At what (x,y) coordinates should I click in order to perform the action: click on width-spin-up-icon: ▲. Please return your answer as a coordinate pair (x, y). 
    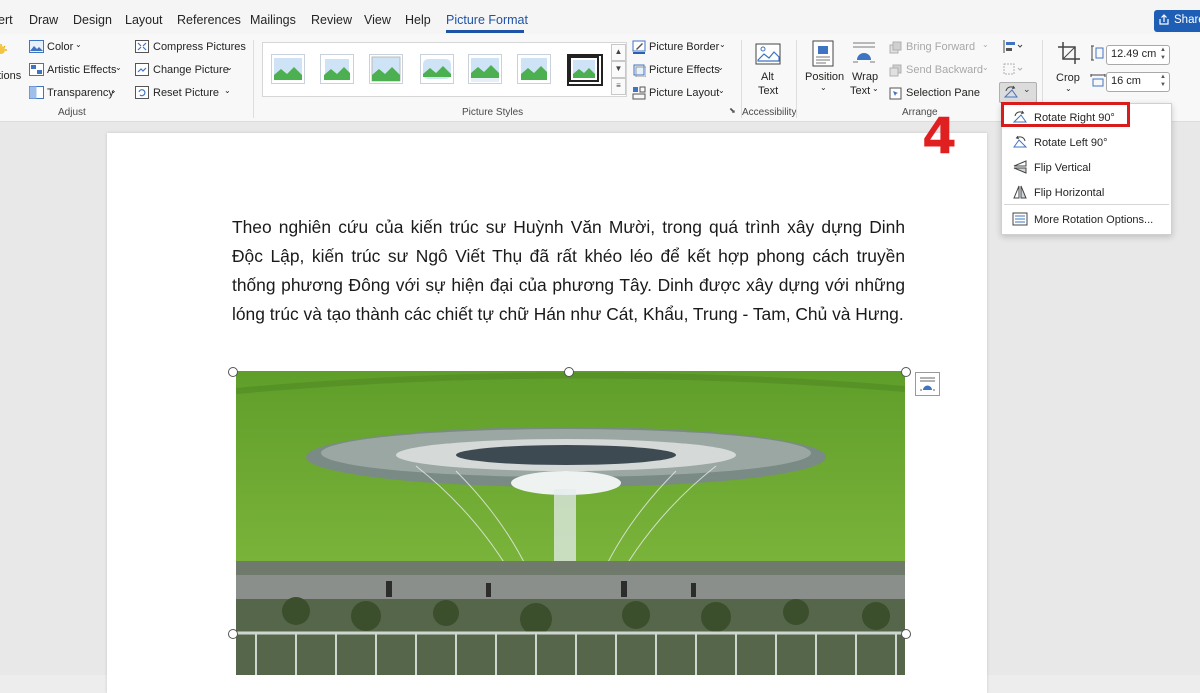
    Looking at the image, I should click on (1163, 77).